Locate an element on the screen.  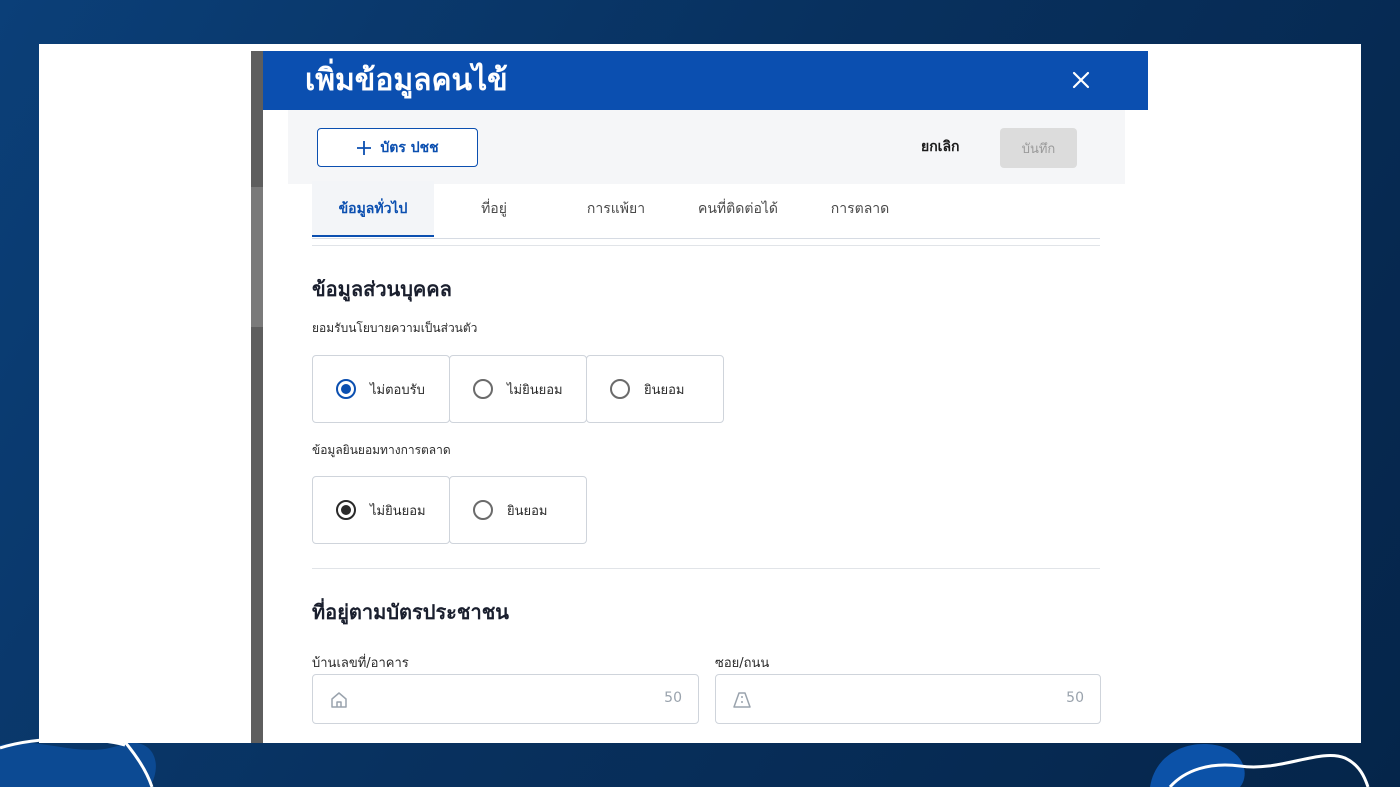
personal-section-title: ข้อมูลส่วนบุคคล is located at coordinates (382, 289).